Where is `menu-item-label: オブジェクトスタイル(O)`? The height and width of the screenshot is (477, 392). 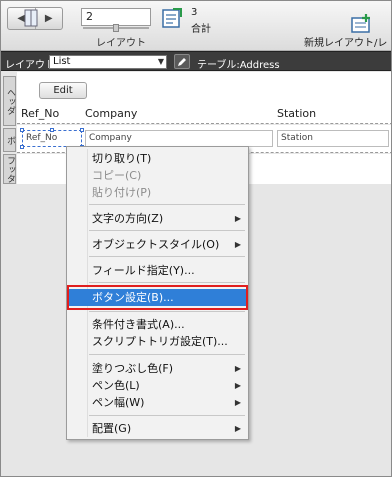 menu-item-label: オブジェクトスタイル(O) is located at coordinates (156, 244).